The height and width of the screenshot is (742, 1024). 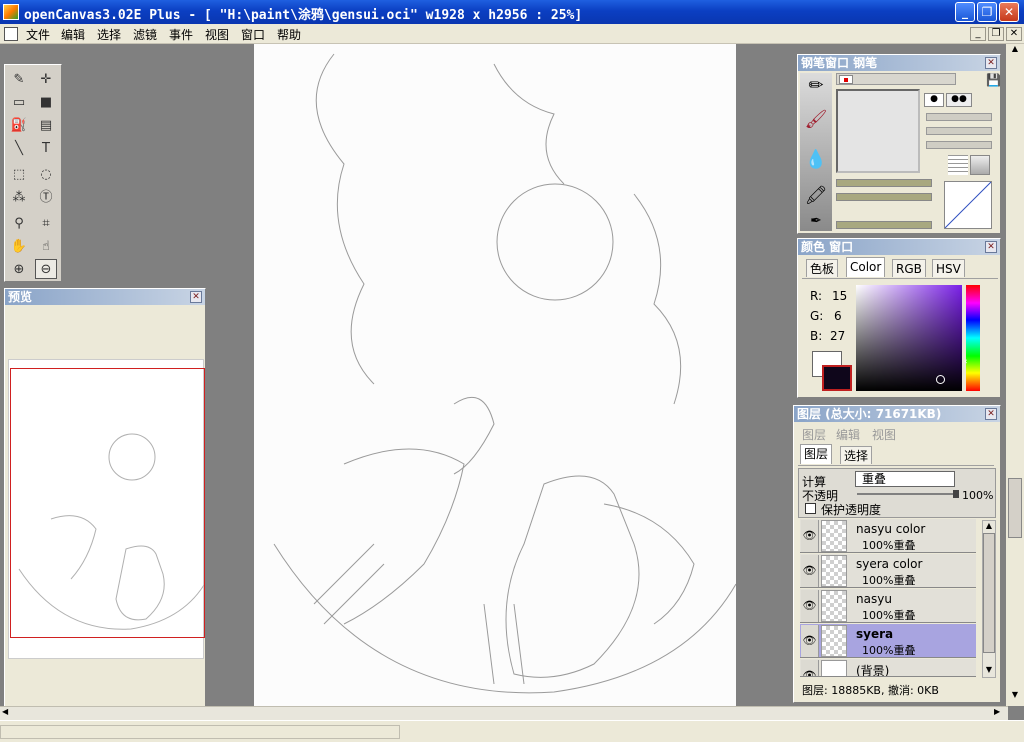 What do you see at coordinates (816, 199) in the screenshot?
I see `marker-brush-icon: 🖍` at bounding box center [816, 199].